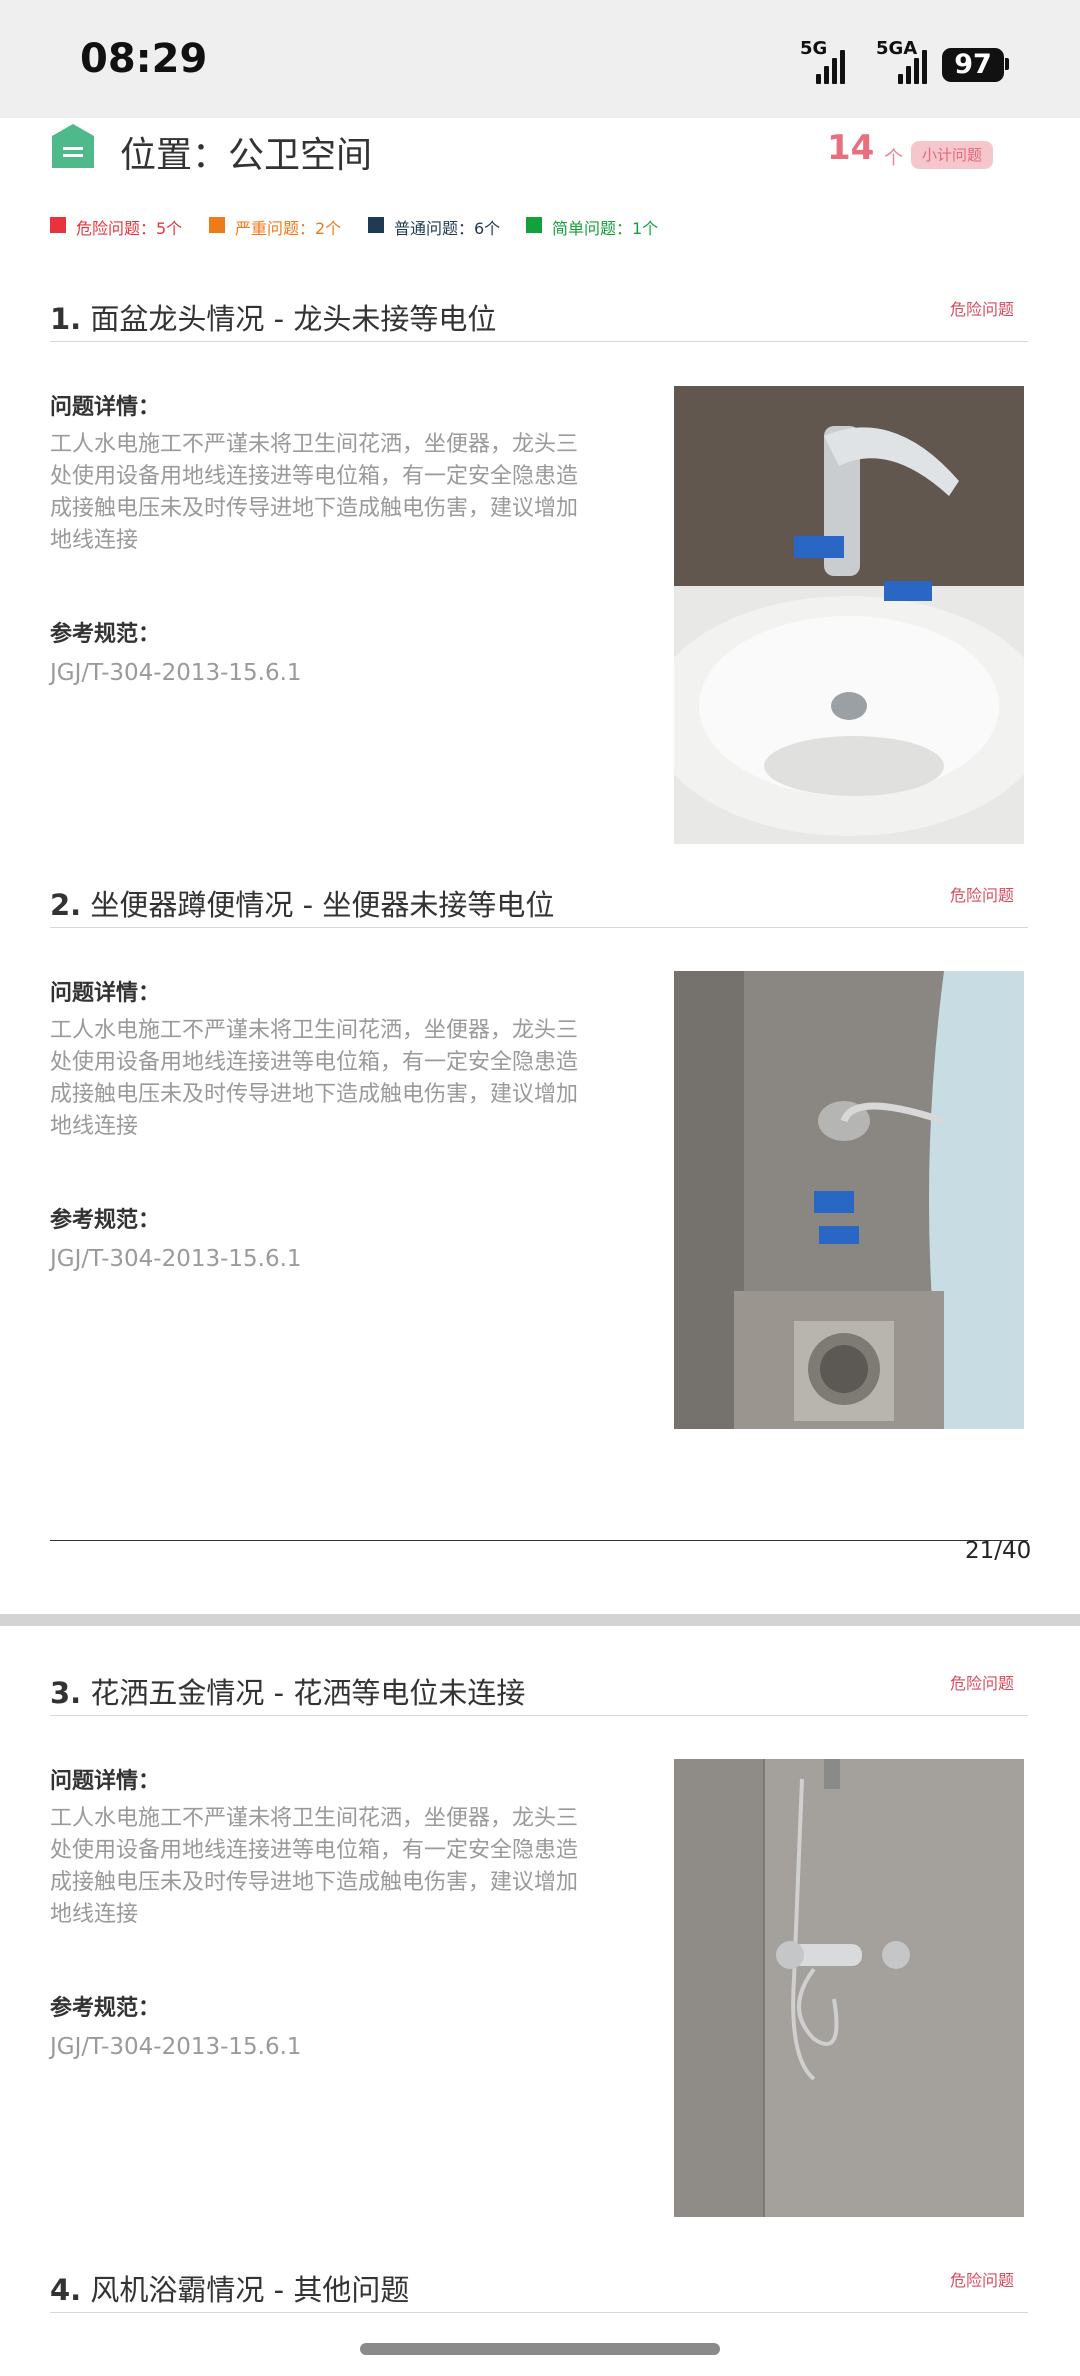 The image size is (1080, 2376). I want to click on shower-photo, so click(849, 1988).